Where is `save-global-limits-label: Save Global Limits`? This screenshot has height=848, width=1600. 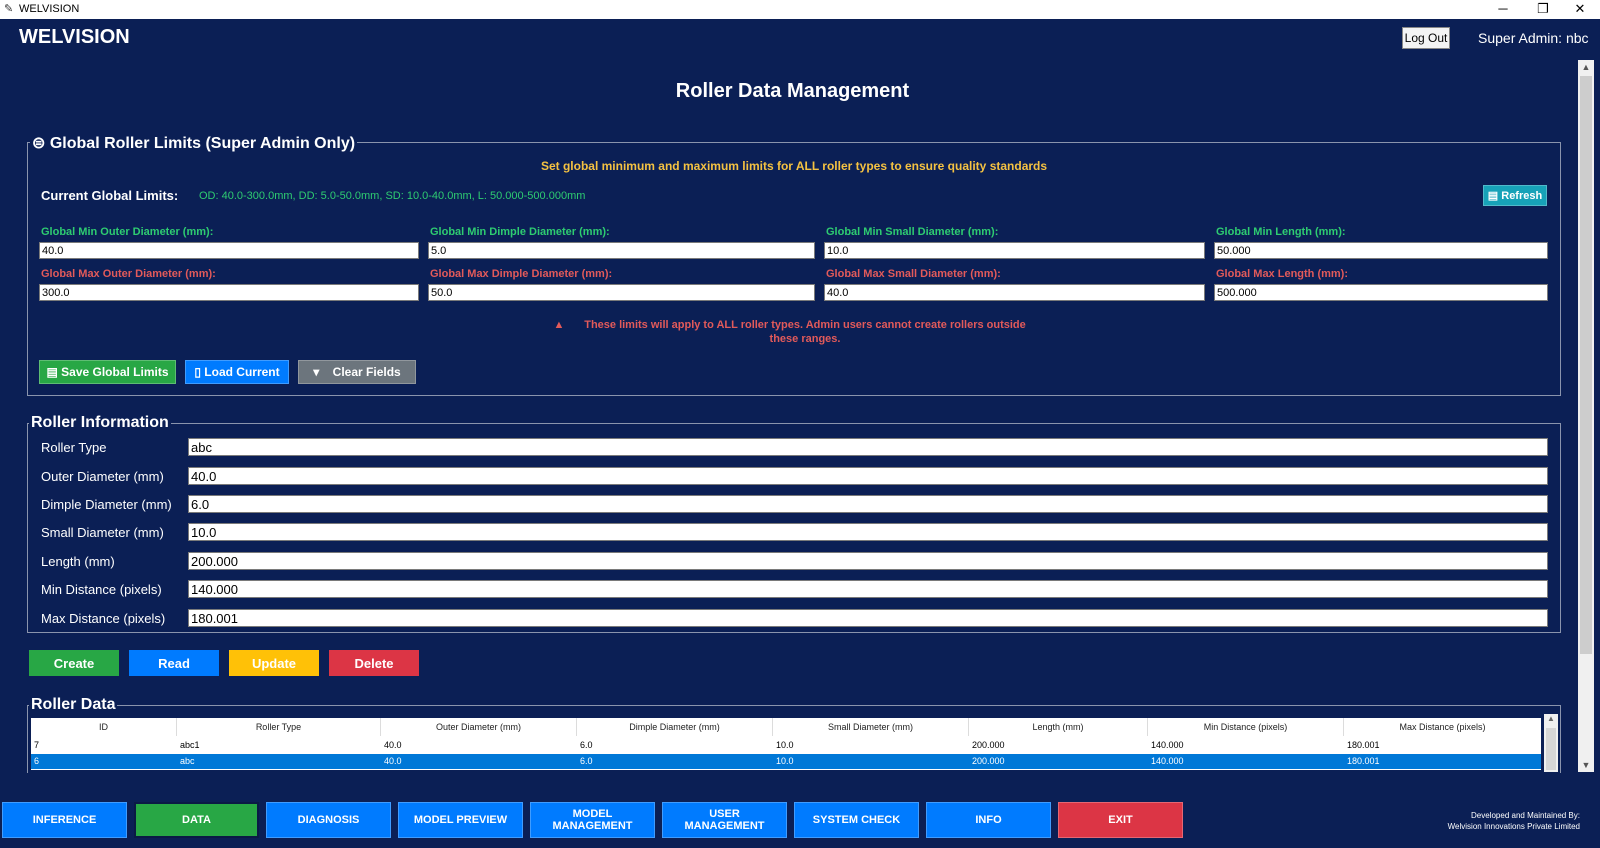 save-global-limits-label: Save Global Limits is located at coordinates (115, 372).